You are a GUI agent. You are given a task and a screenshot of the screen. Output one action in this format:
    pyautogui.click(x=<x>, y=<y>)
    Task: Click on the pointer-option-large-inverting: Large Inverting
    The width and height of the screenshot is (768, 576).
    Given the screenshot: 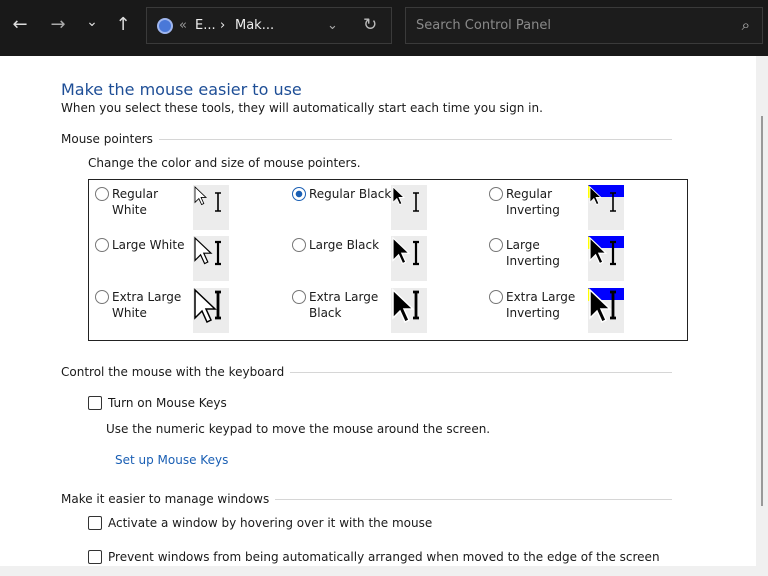 What is the action you would take?
    pyautogui.click(x=524, y=253)
    